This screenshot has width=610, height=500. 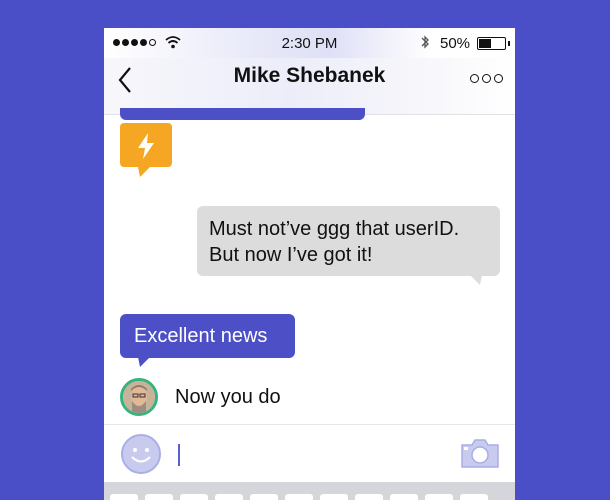 I want to click on message-line: But now I’ve got it!, so click(x=291, y=255).